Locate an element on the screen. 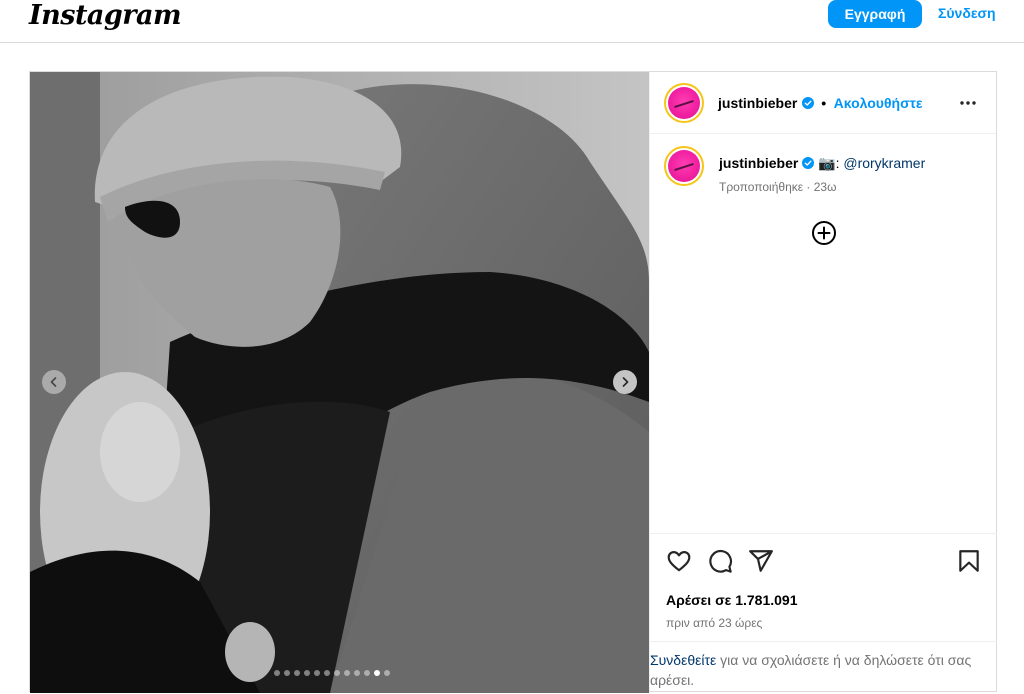  chevron-right-icon is located at coordinates (625, 382).